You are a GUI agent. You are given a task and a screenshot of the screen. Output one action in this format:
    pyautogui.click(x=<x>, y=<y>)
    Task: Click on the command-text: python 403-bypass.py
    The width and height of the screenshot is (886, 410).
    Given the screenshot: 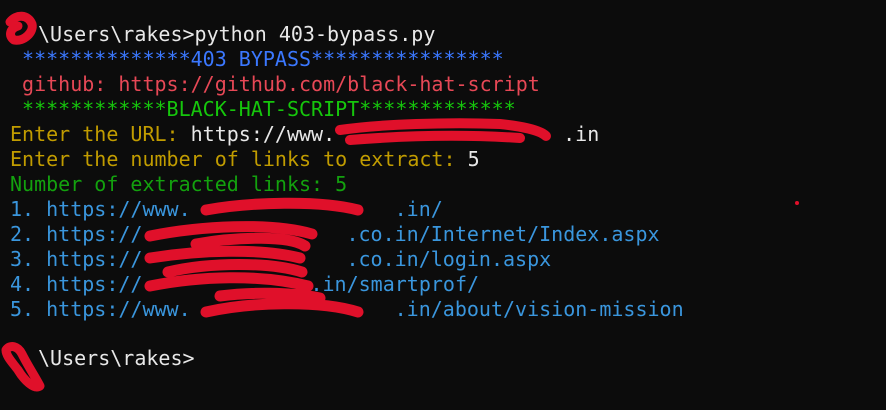 What is the action you would take?
    pyautogui.click(x=315, y=34)
    